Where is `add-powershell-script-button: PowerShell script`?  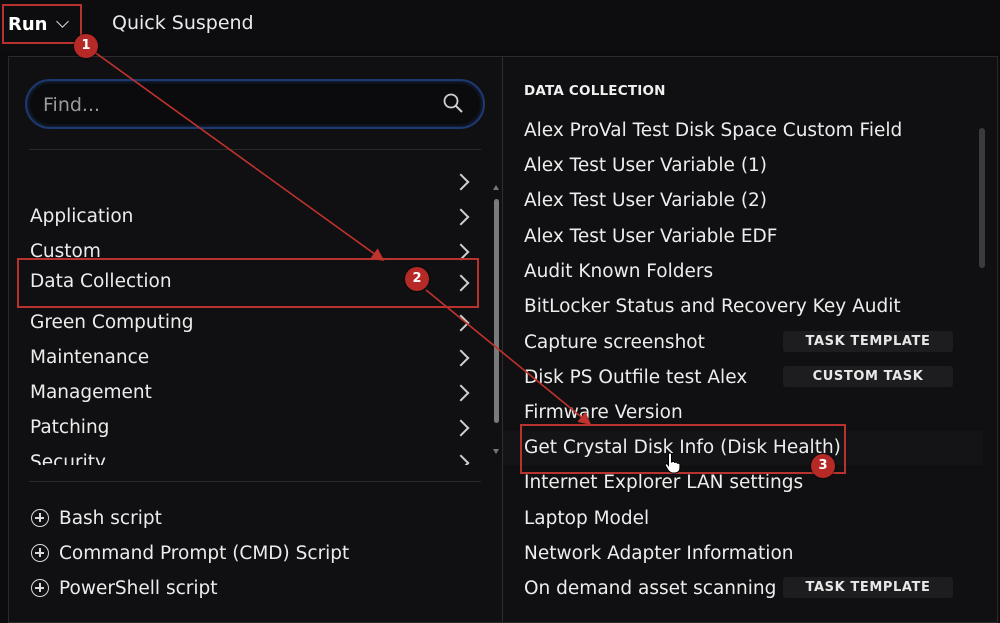 add-powershell-script-button: PowerShell script is located at coordinates (124, 588).